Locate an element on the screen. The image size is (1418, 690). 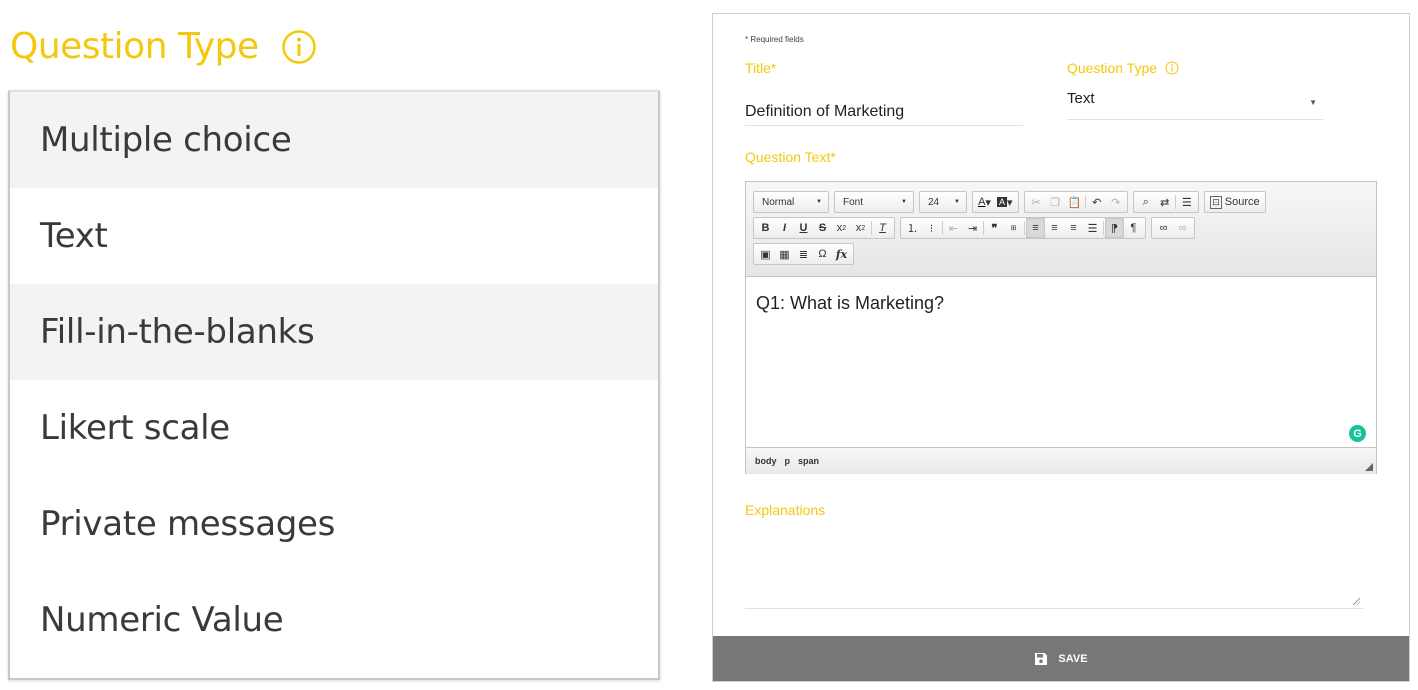
find-group: ⌕ ⇄ ☰ is located at coordinates (1166, 202).